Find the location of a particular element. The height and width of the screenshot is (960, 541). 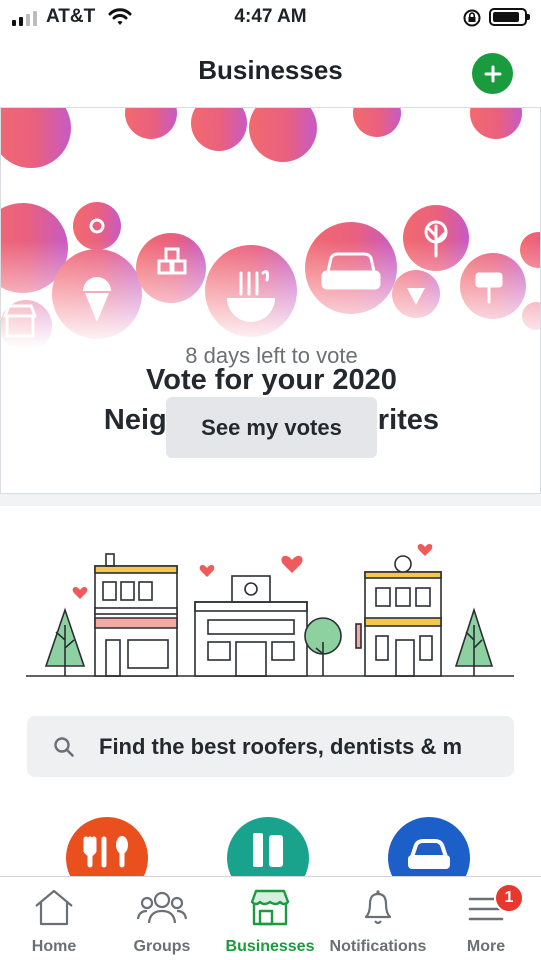

tab-notifications: Notifications is located at coordinates (378, 918).